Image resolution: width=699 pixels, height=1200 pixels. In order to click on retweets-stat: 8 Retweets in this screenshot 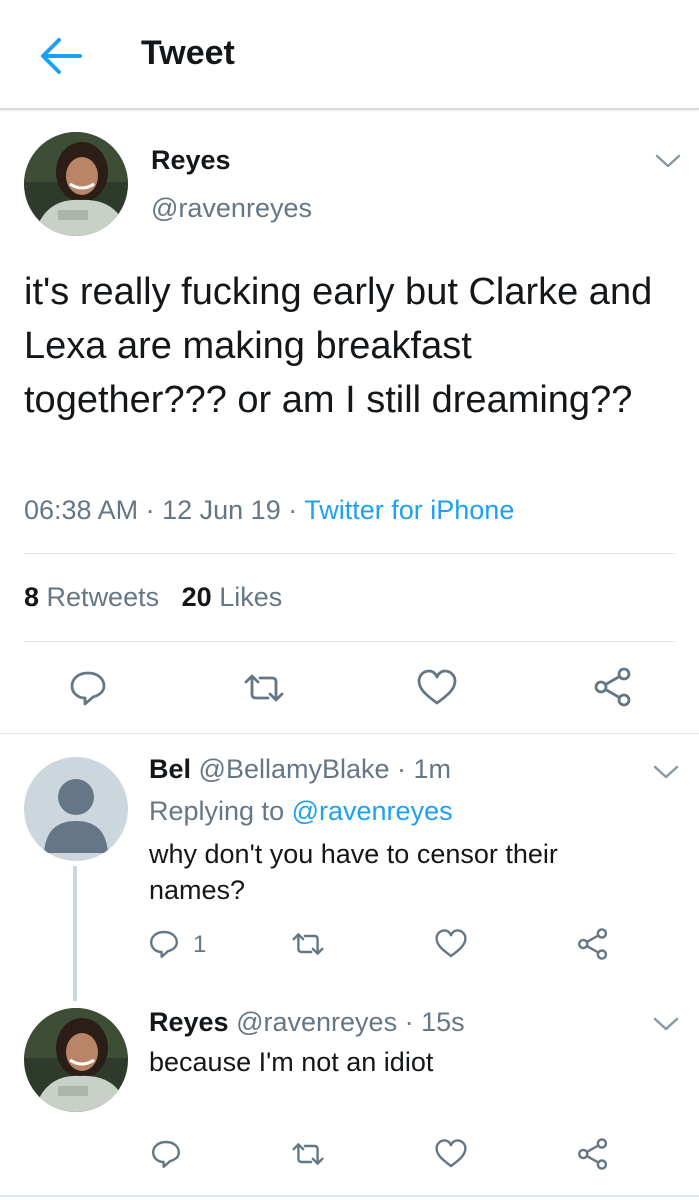, I will do `click(91, 597)`.